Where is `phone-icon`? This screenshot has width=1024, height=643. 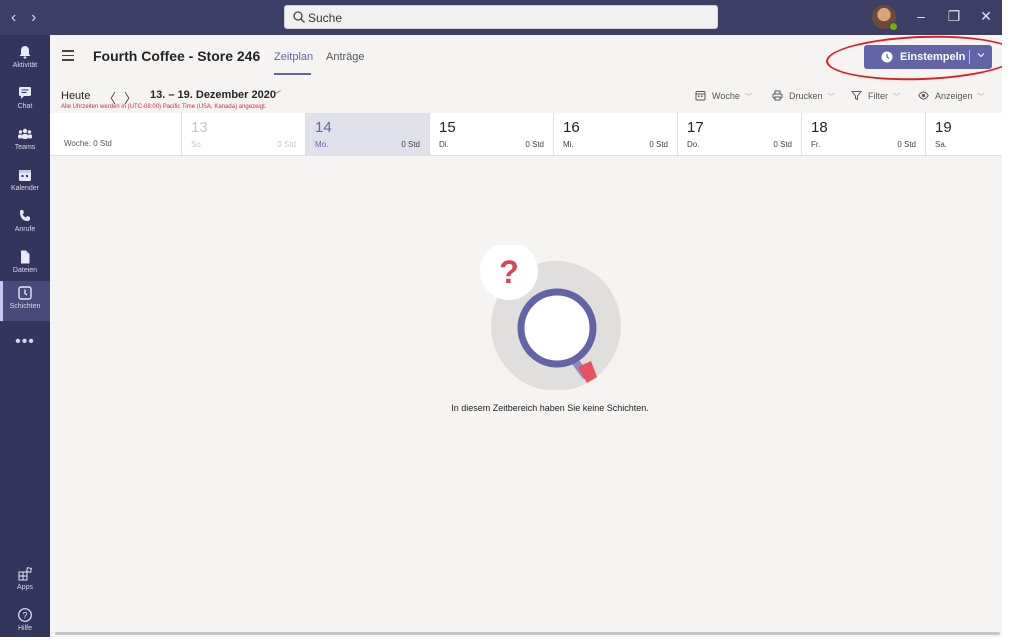 phone-icon is located at coordinates (25, 215).